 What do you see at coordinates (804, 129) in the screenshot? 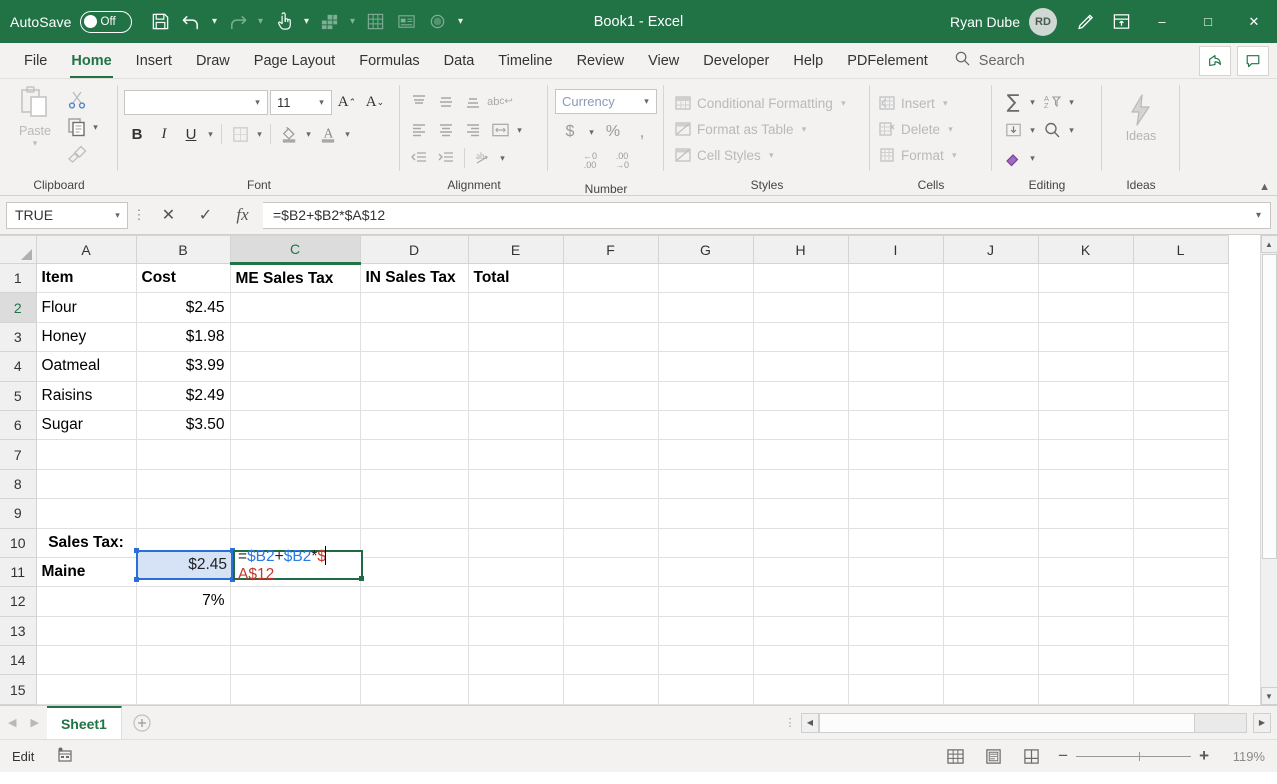
I see `format-as-table-chevron-icon: ▾` at bounding box center [804, 129].